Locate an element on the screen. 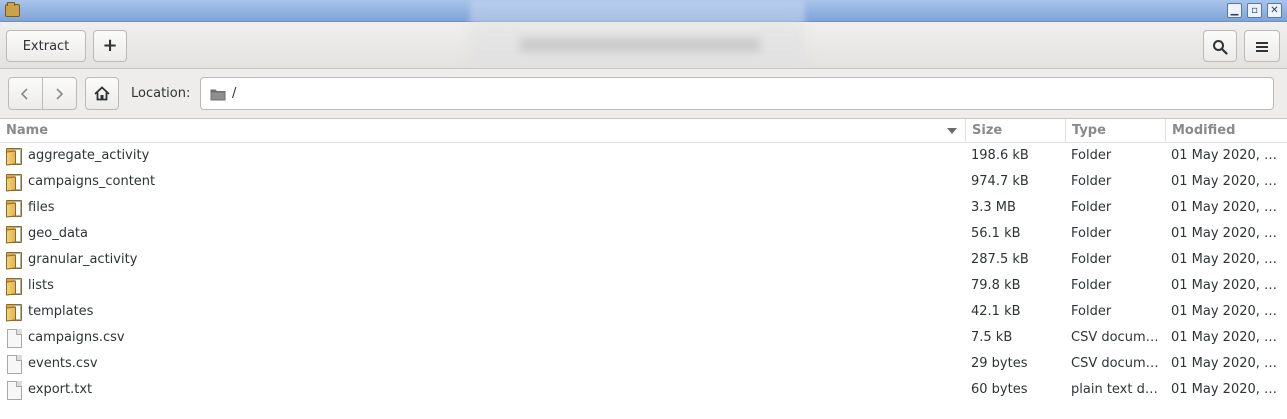 This screenshot has width=1287, height=419. search-button is located at coordinates (1220, 46).